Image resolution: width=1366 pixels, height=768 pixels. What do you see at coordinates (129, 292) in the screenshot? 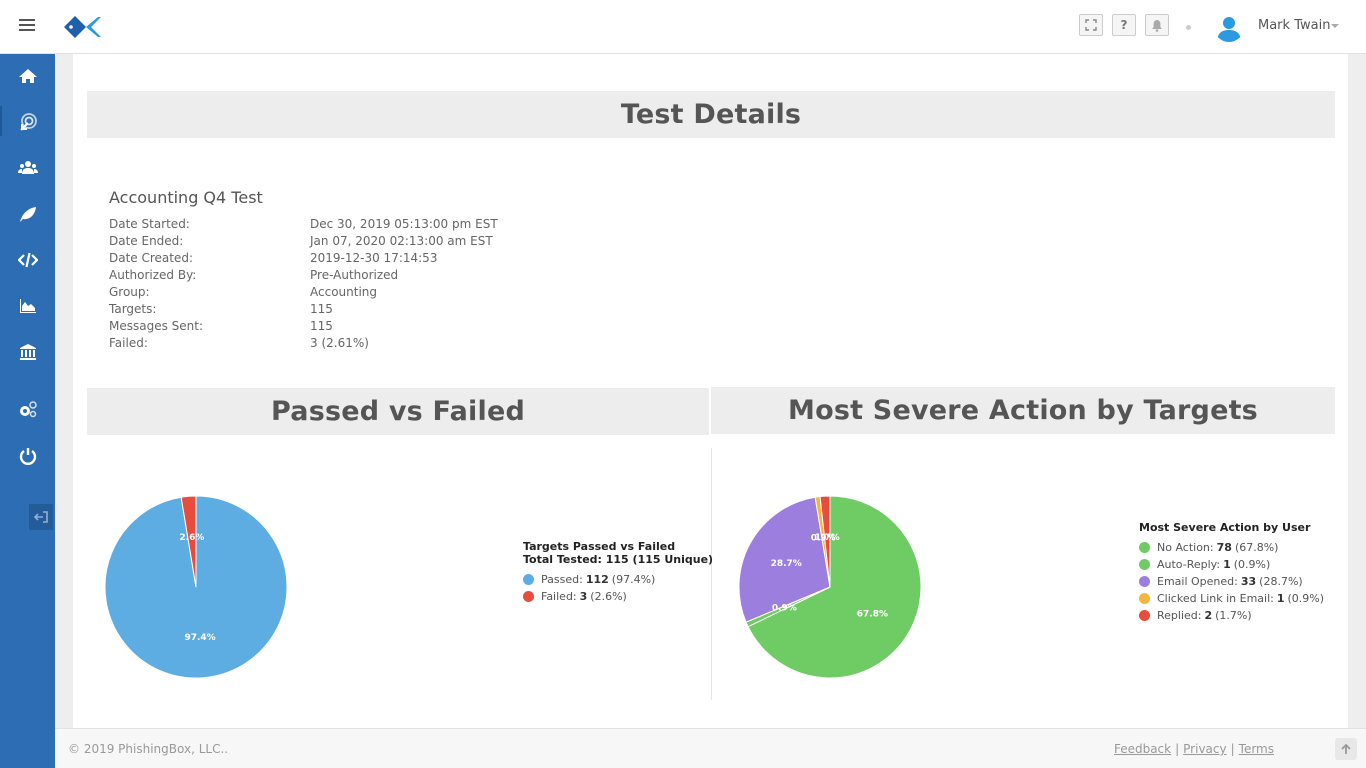
I see `detail-label: Group:` at bounding box center [129, 292].